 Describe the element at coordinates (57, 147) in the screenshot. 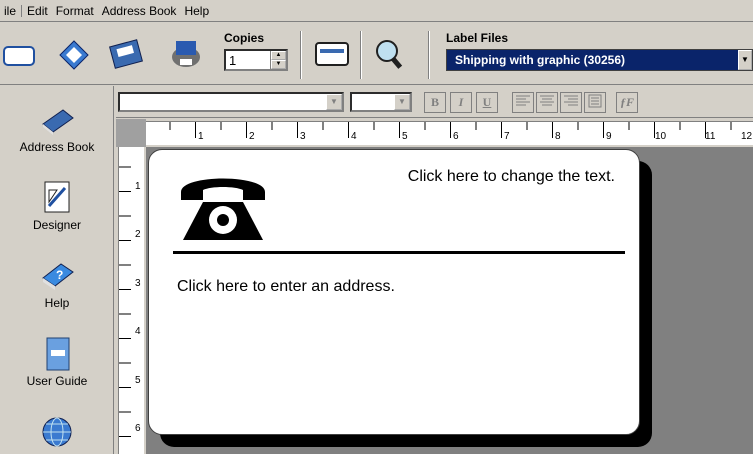

I see `sidebar-item-label: Address Book` at that location.